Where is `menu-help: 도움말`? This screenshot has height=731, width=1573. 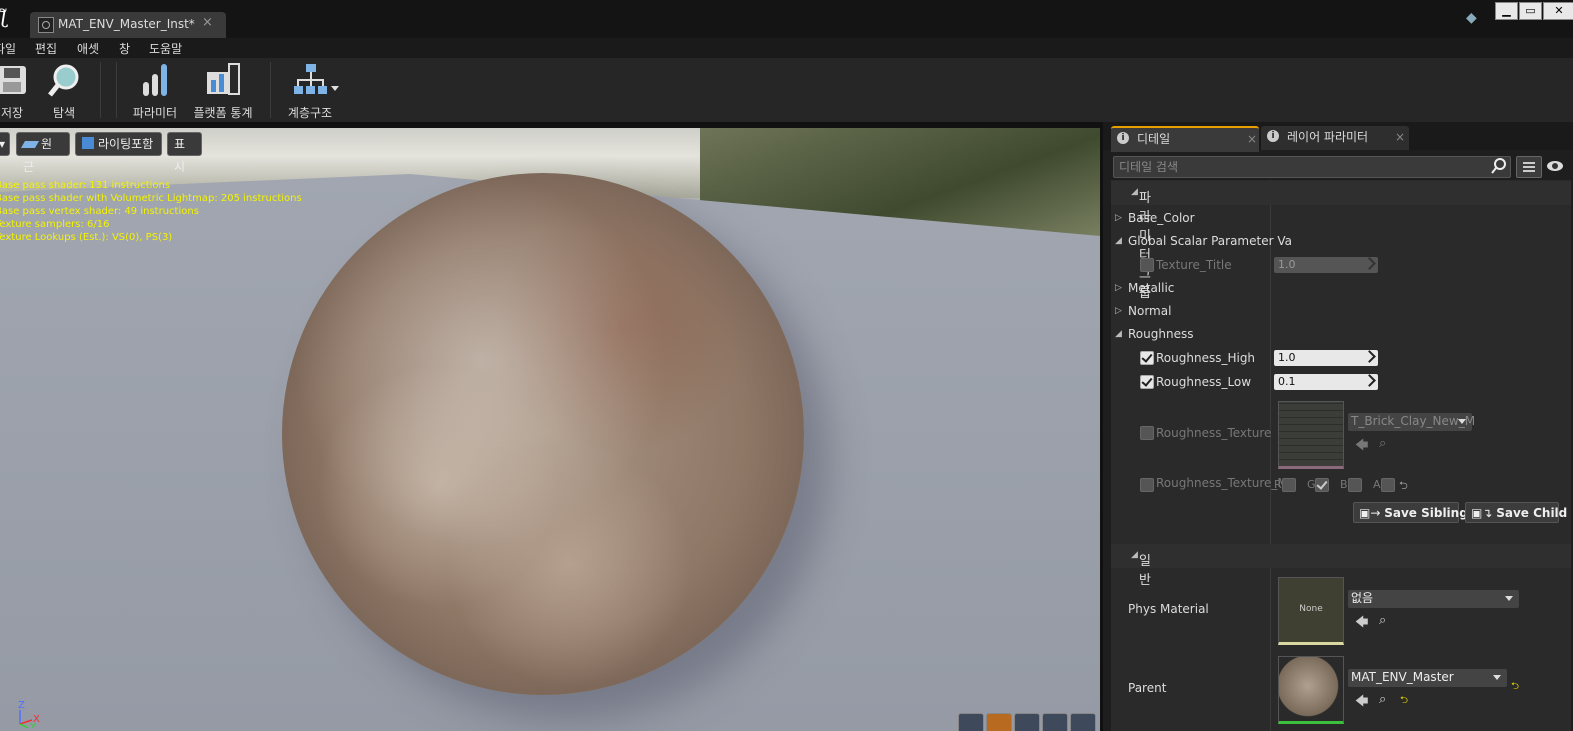 menu-help: 도움말 is located at coordinates (165, 48).